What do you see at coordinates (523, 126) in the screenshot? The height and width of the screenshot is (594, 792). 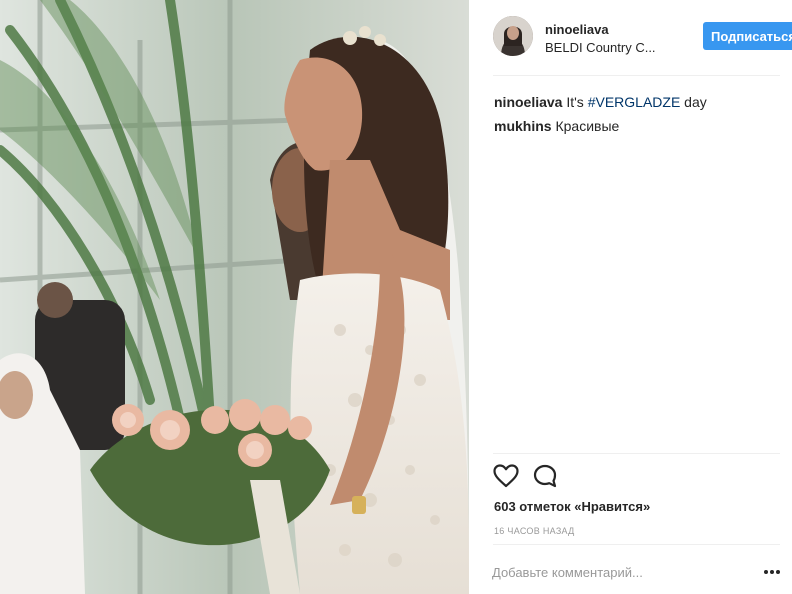 I see `comment-username: mukhins` at bounding box center [523, 126].